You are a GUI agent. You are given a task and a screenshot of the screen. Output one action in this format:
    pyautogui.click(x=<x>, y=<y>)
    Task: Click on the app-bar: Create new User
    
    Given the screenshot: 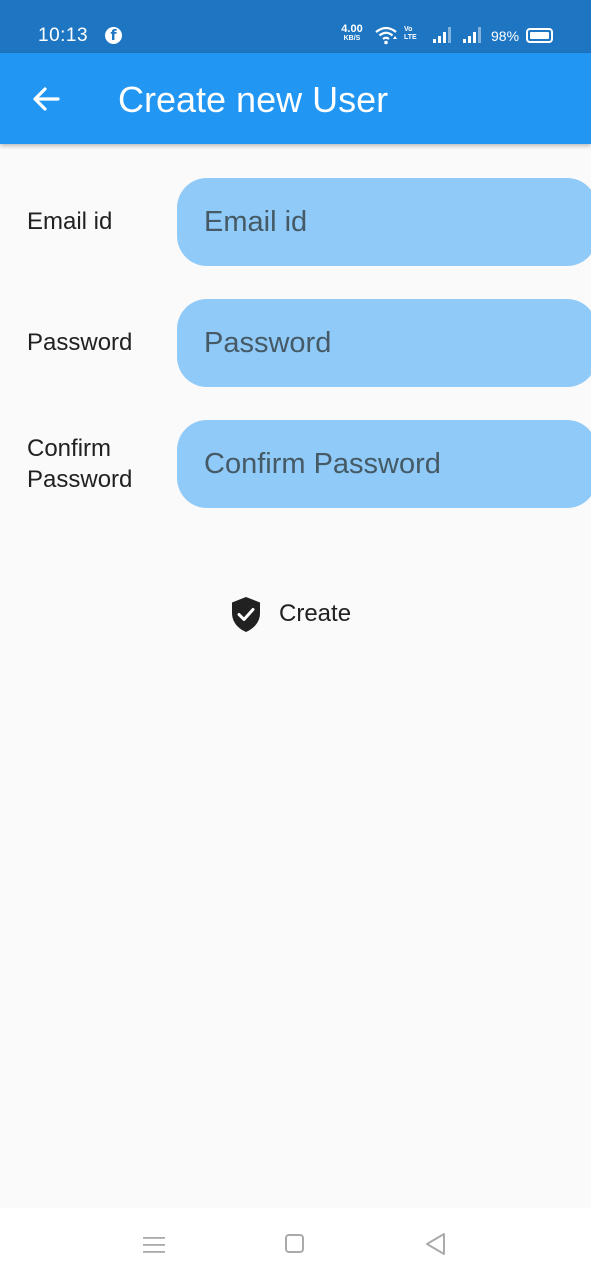 What is the action you would take?
    pyautogui.click(x=295, y=98)
    